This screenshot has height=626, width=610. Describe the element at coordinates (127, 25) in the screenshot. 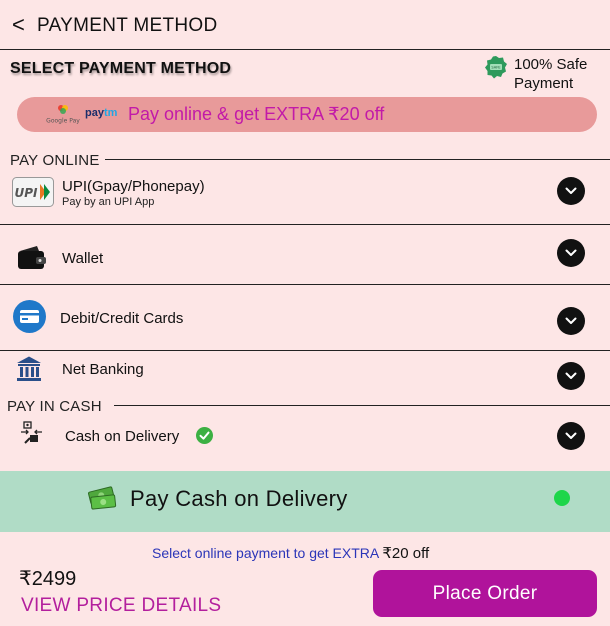

I see `page-title: PAYMENT METHOD` at that location.